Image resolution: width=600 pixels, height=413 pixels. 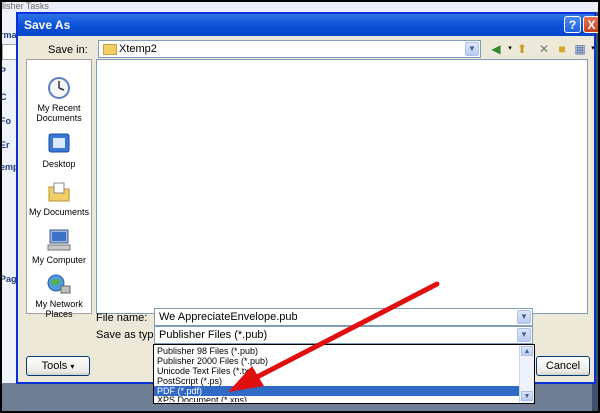 What do you see at coordinates (336, 399) in the screenshot?
I see `dropdown-option: XPS Document (*.xps)` at bounding box center [336, 399].